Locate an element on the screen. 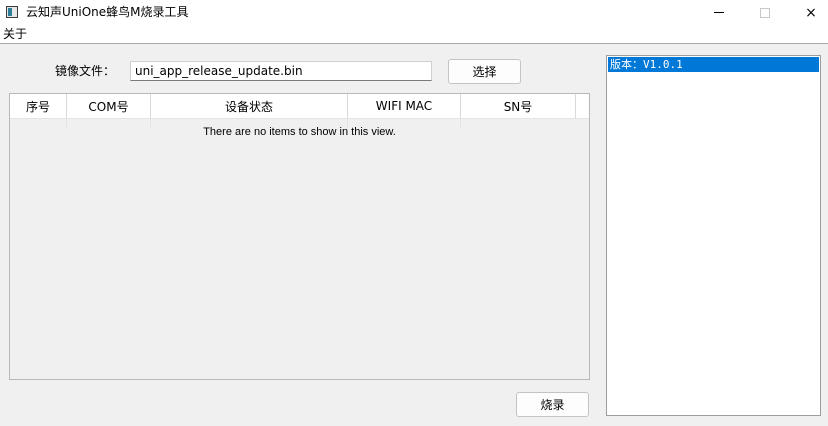  column-header-device-status: 设备状态 is located at coordinates (249, 106).